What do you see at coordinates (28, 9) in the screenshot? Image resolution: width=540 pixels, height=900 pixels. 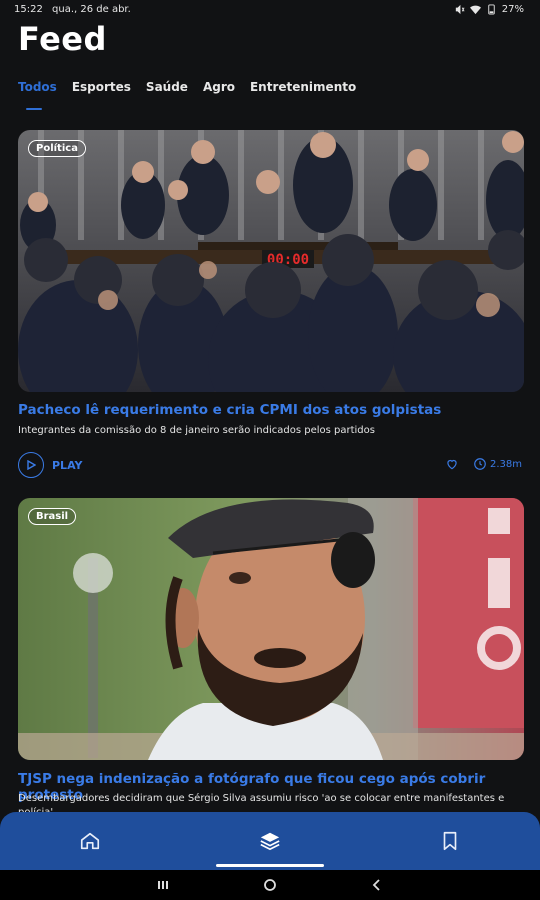 I see `status-time: 15:22` at bounding box center [28, 9].